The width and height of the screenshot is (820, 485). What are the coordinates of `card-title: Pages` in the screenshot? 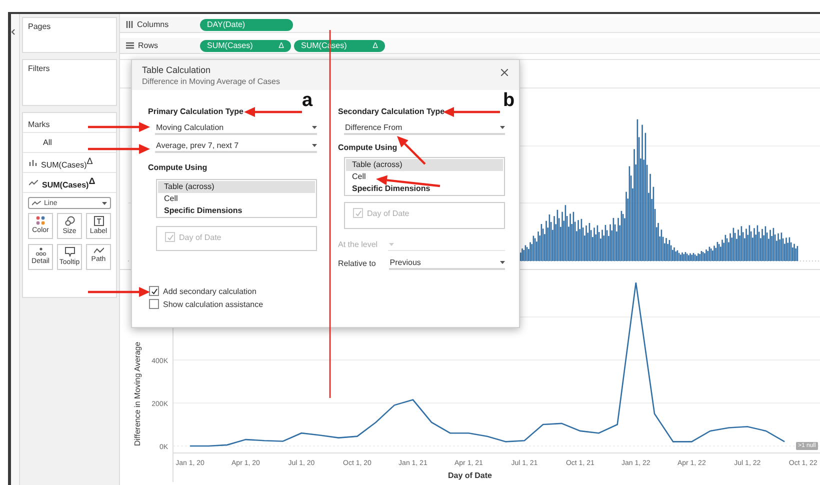 It's located at (40, 26).